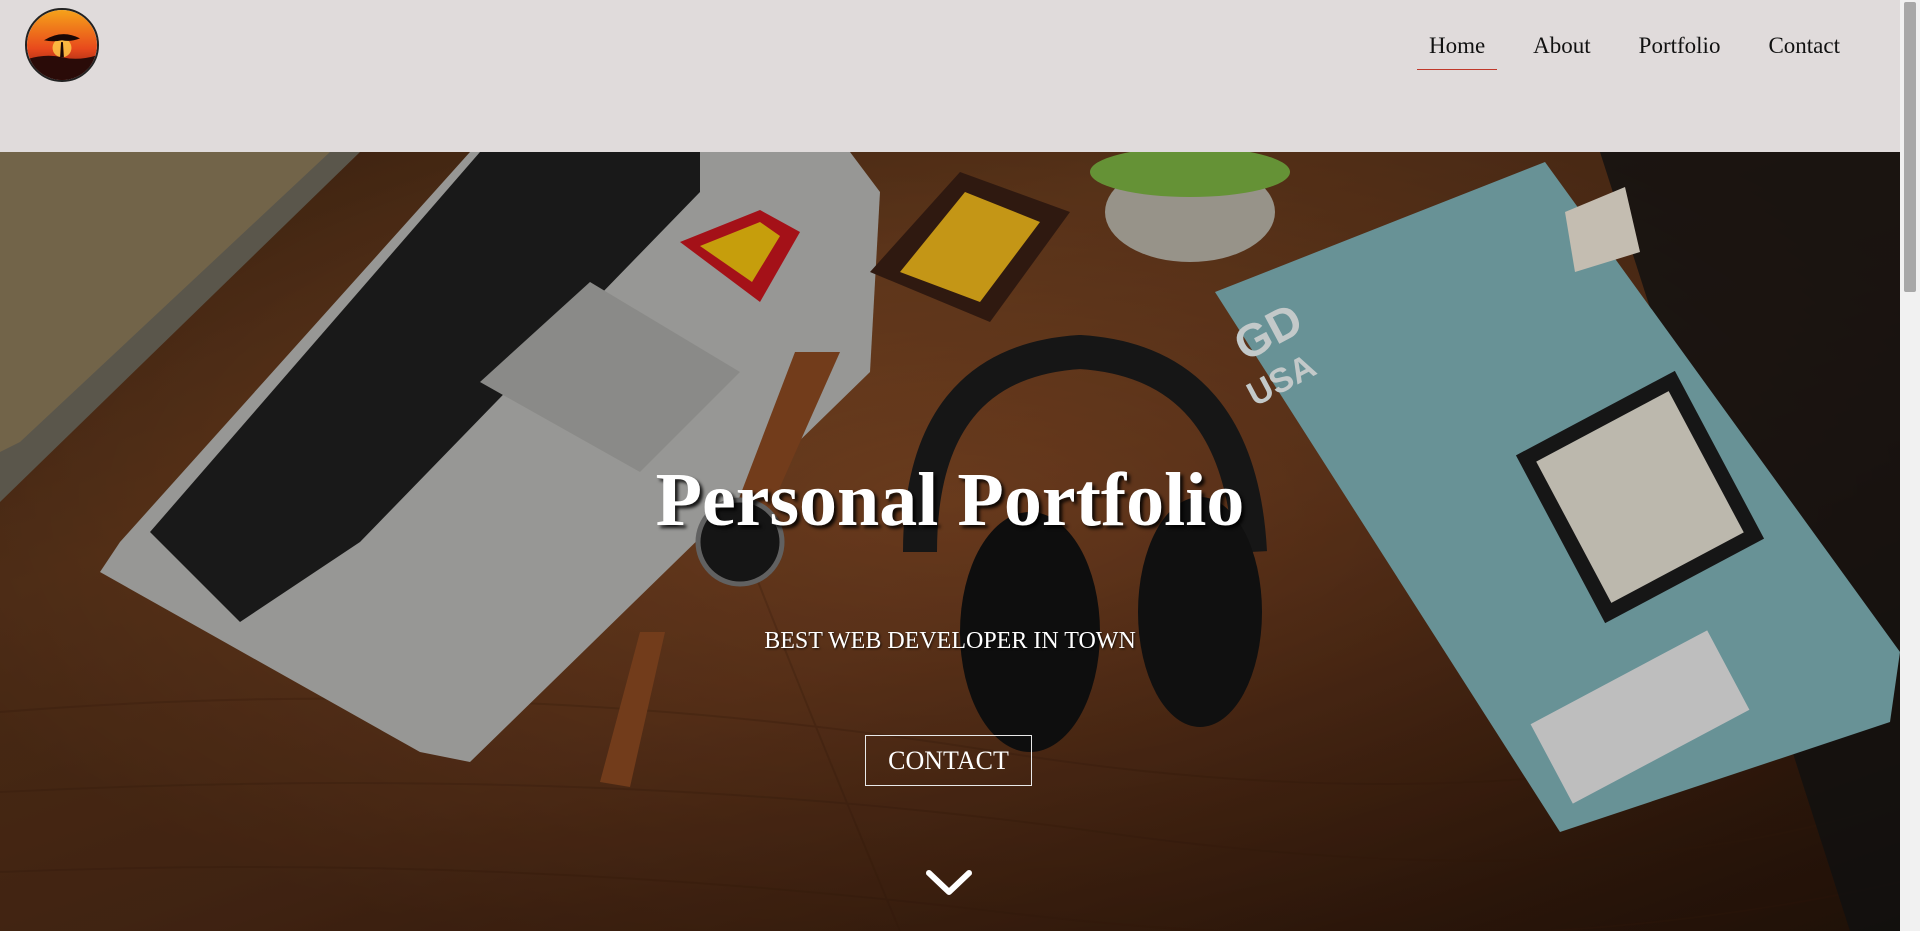 The height and width of the screenshot is (931, 1920). I want to click on nav-portfolio: Portfolio, so click(1680, 50).